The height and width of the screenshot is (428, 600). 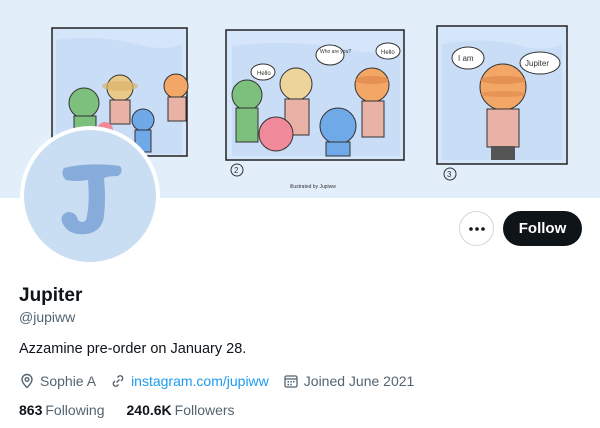 What do you see at coordinates (264, 74) in the screenshot?
I see `speech-bubble-hello-1: Hello` at bounding box center [264, 74].